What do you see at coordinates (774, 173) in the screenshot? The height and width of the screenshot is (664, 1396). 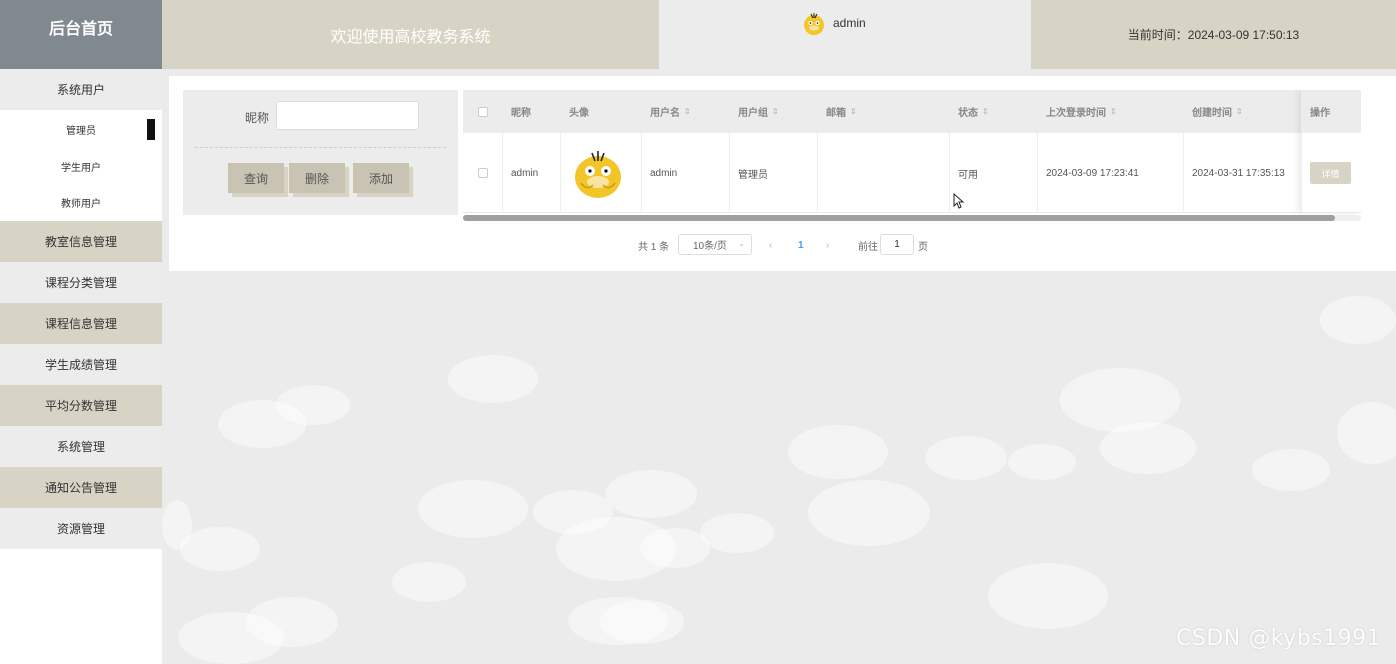 I see `cell-group: 管理员` at bounding box center [774, 173].